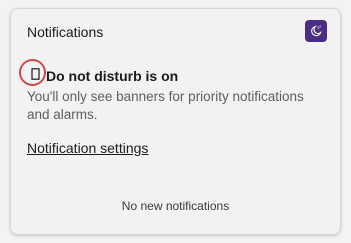 The height and width of the screenshot is (243, 351). Describe the element at coordinates (32, 72) in the screenshot. I see `highlight-circle` at that location.